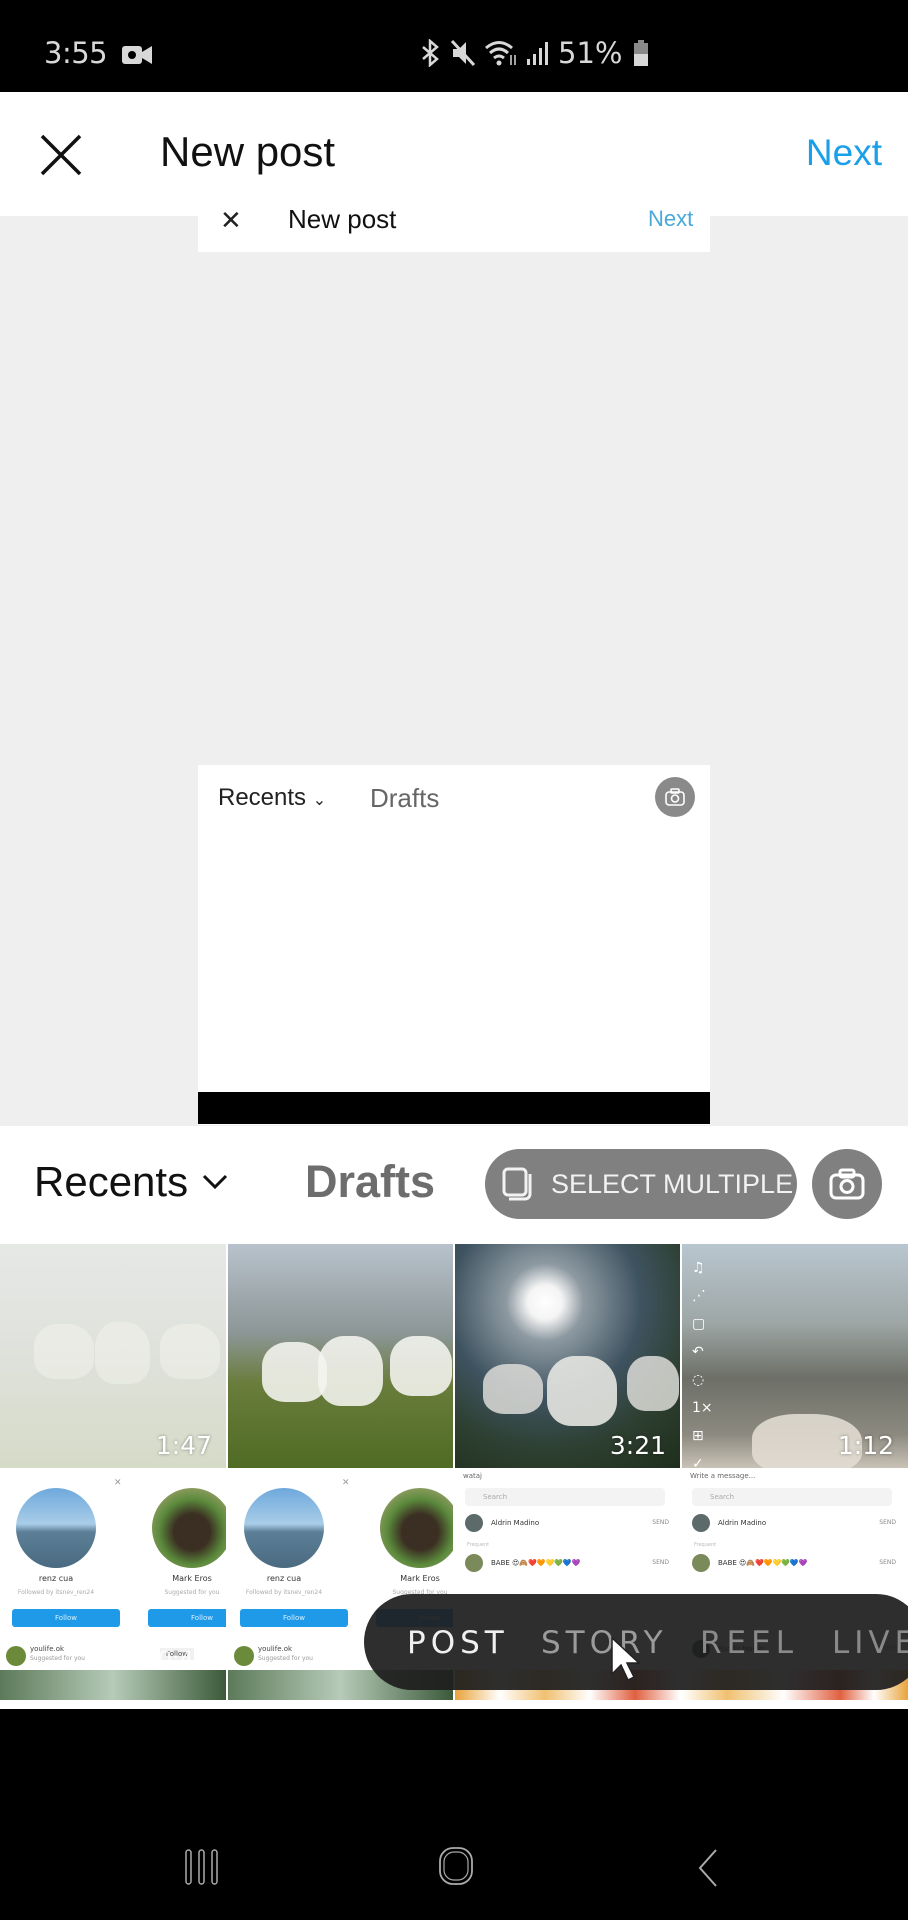 This screenshot has width=908, height=1920. What do you see at coordinates (672, 1183) in the screenshot?
I see `select-multiple-label: SELECT MULTIPLE` at bounding box center [672, 1183].